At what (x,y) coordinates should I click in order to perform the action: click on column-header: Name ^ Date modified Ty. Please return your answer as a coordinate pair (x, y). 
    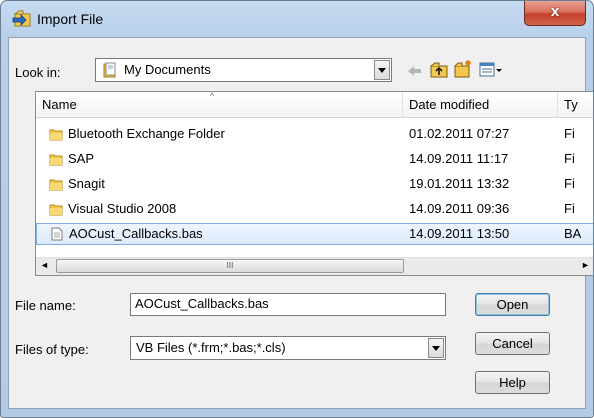
    Looking at the image, I should click on (314, 105).